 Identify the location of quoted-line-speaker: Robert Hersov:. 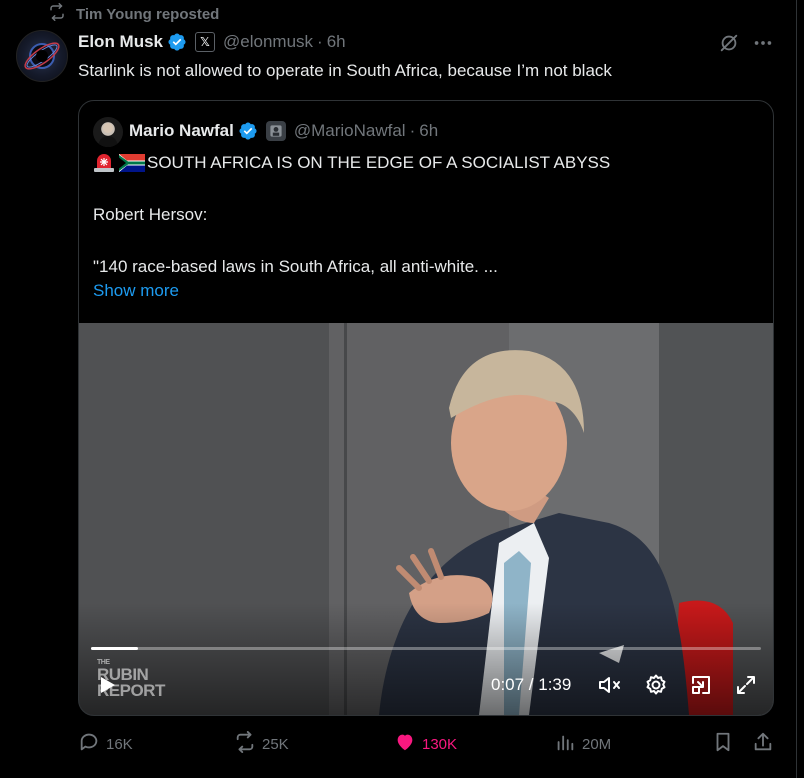
(150, 214).